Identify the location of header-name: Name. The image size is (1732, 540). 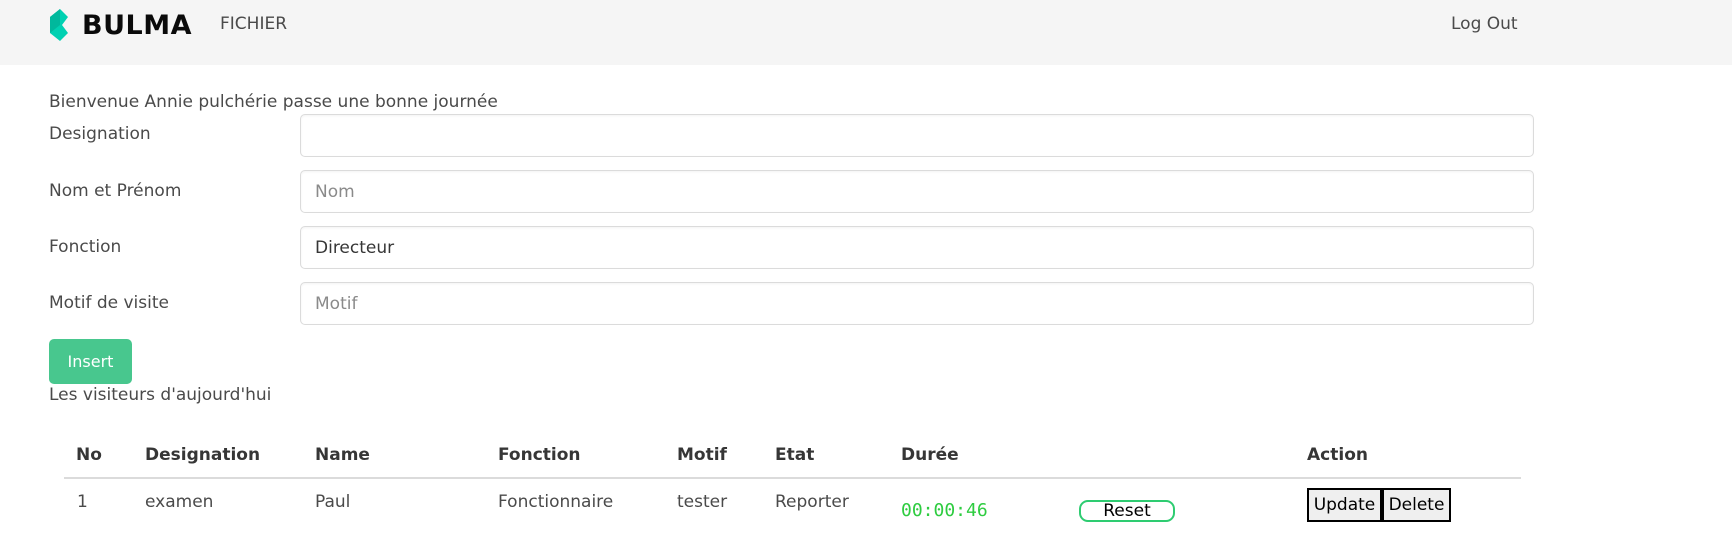
(342, 455).